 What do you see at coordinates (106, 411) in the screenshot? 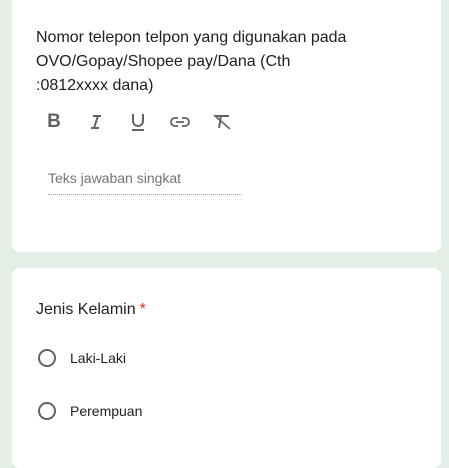
I see `option-label: Perempuan` at bounding box center [106, 411].